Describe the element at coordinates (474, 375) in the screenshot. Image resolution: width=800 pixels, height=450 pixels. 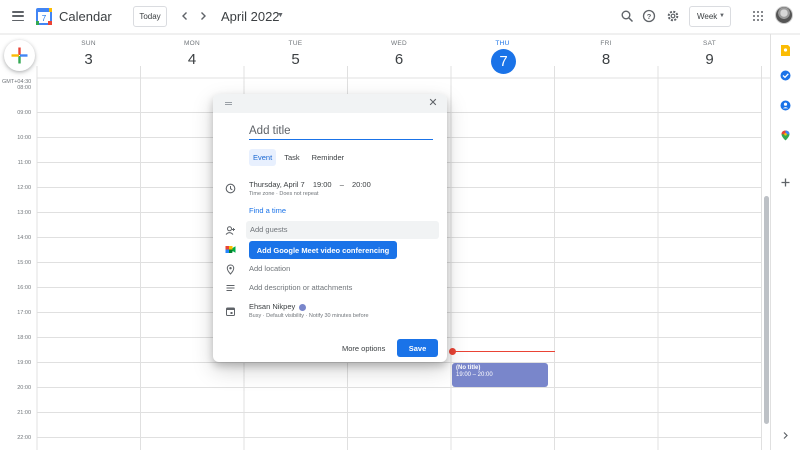
I see `event-time: 19:00 – 20:00` at that location.